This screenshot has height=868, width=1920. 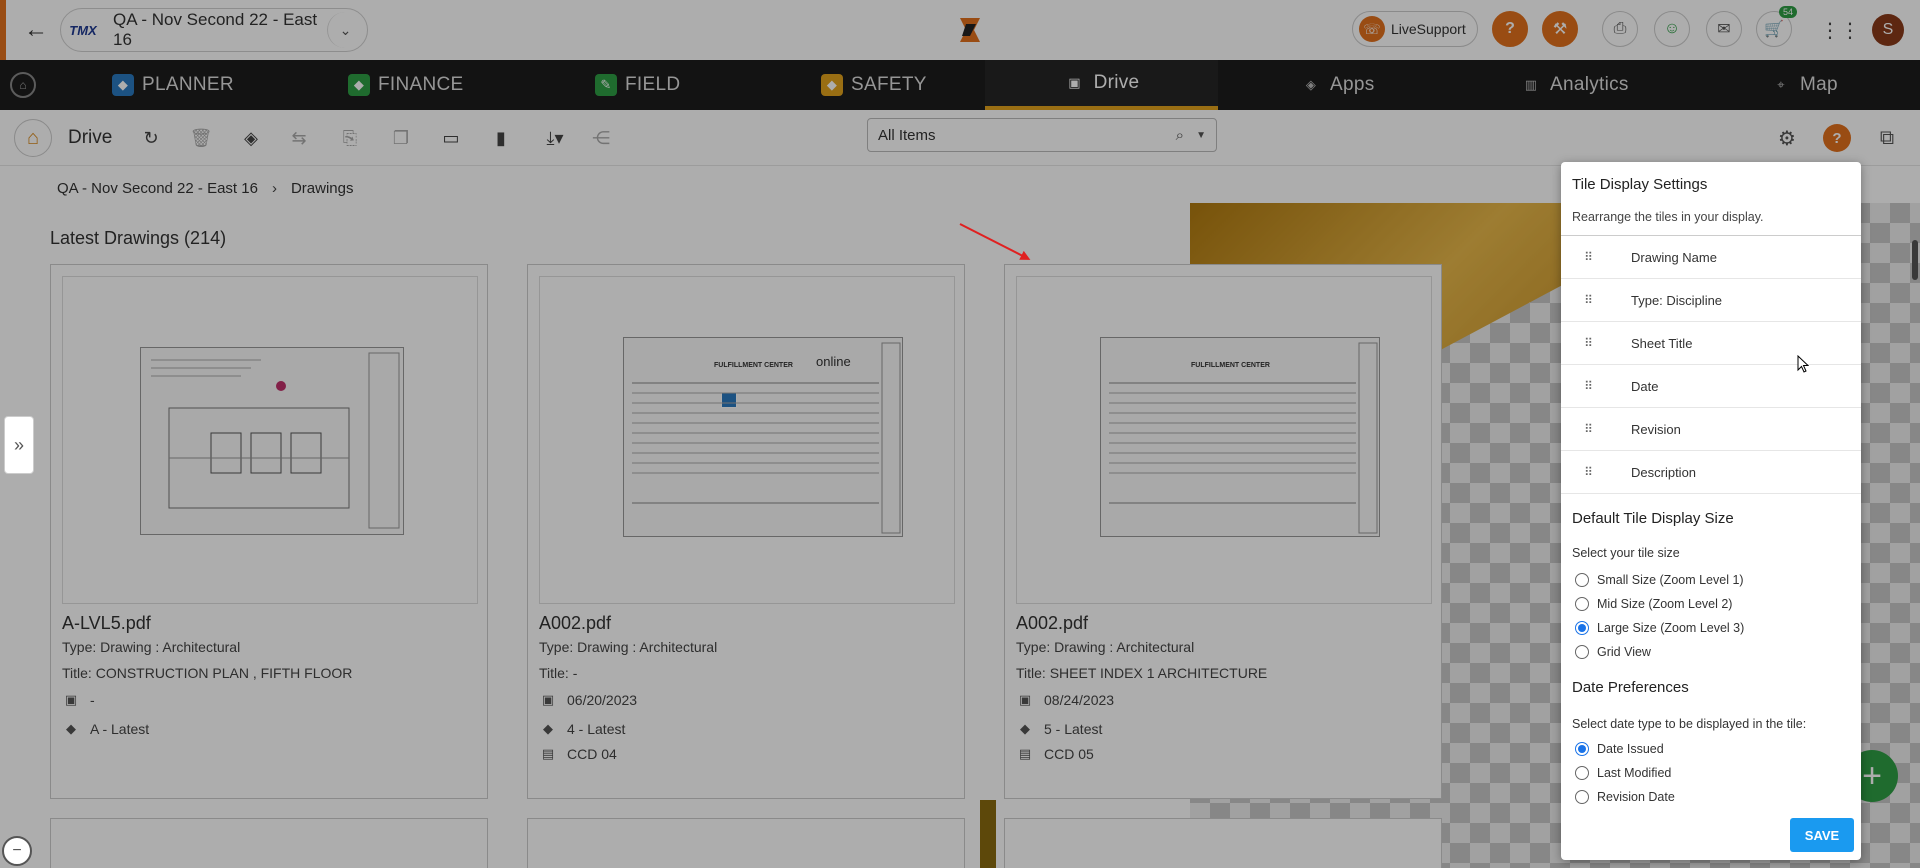 What do you see at coordinates (1619, 749) in the screenshot?
I see `radio-date-issued: Date Issued` at bounding box center [1619, 749].